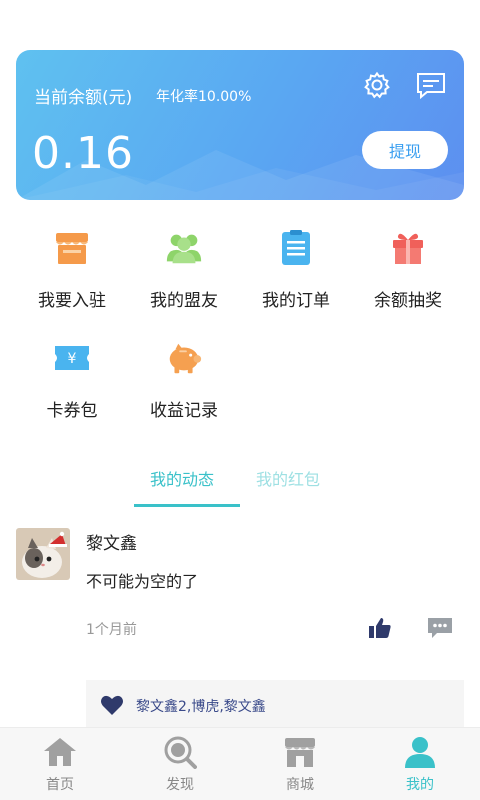 The image size is (480, 800). What do you see at coordinates (184, 301) in the screenshot?
I see `feature-label: 我的盟友` at bounding box center [184, 301].